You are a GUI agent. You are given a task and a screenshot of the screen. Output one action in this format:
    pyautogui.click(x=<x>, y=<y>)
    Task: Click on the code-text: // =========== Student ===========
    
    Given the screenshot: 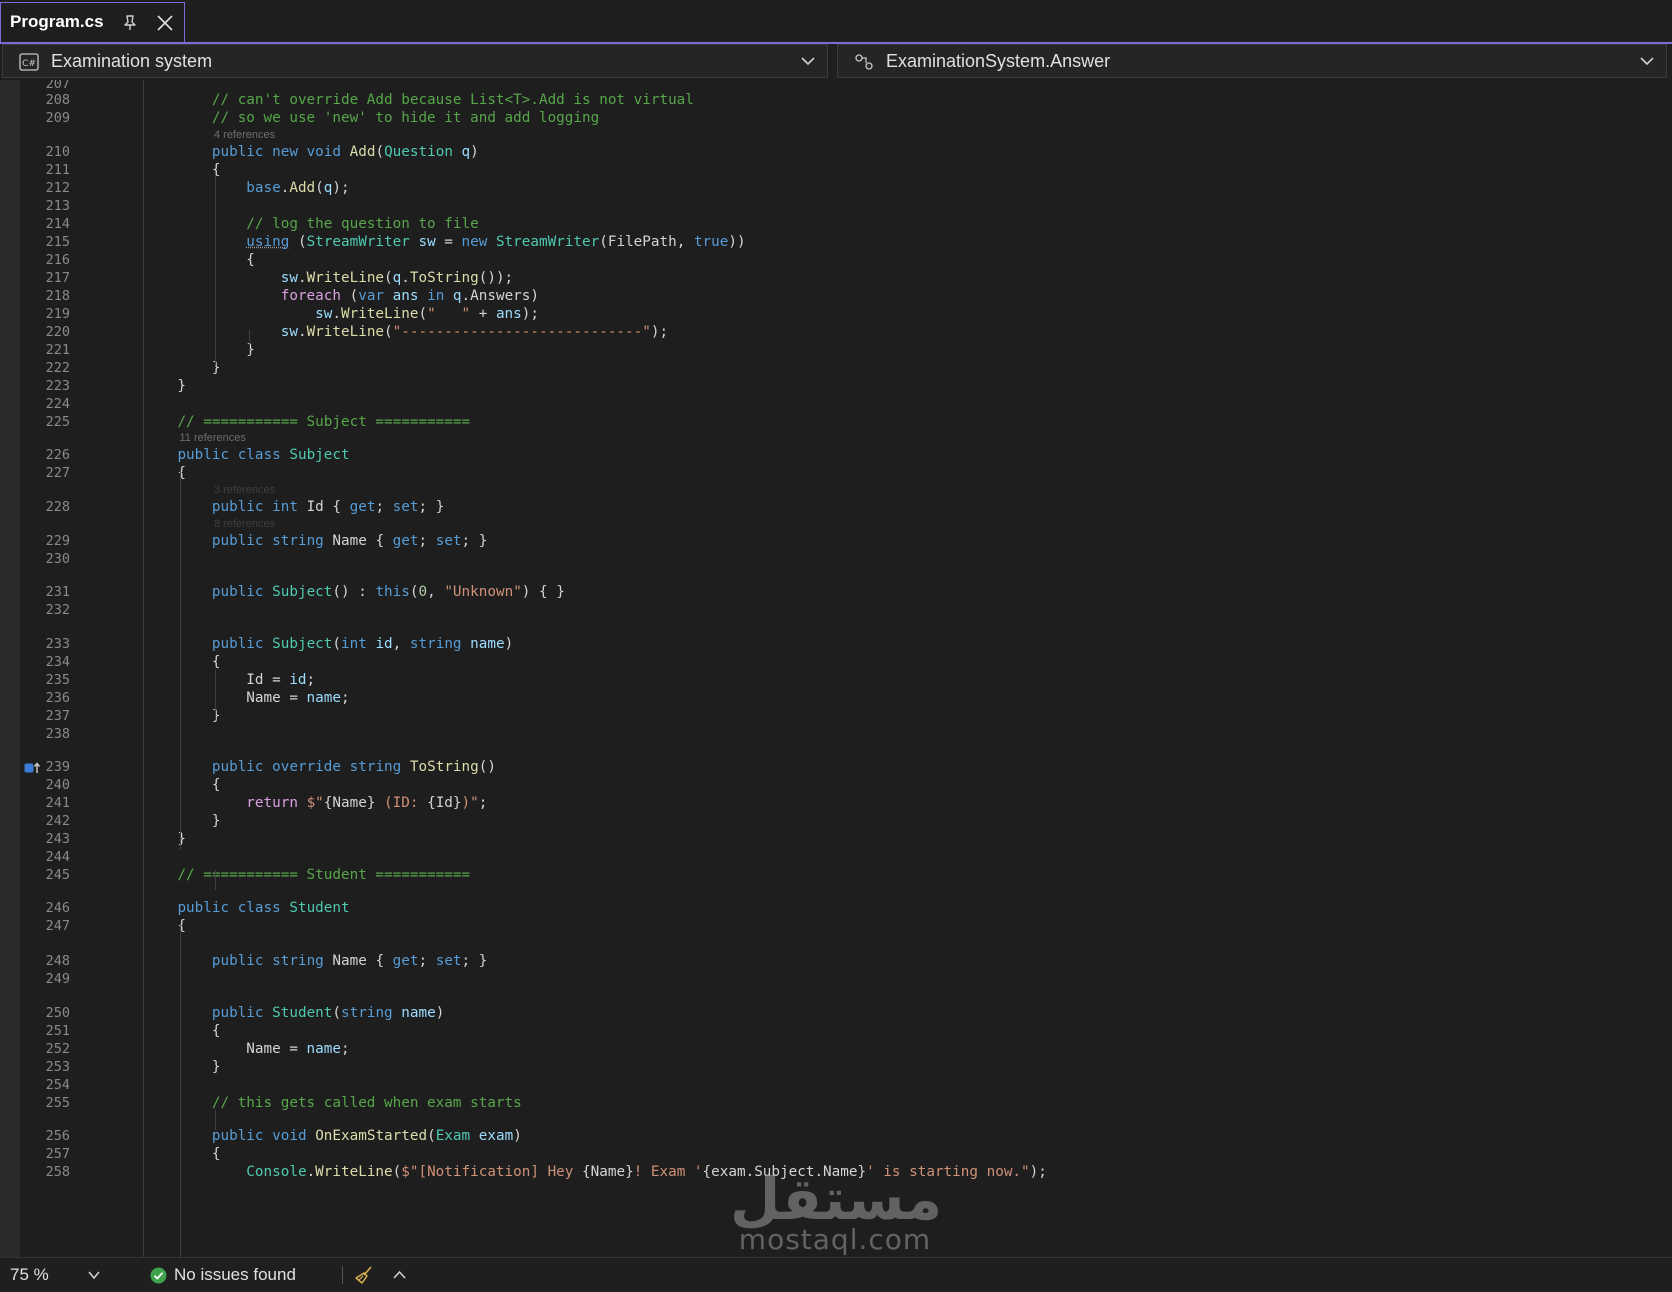 What is the action you would take?
    pyautogui.click(x=306, y=875)
    